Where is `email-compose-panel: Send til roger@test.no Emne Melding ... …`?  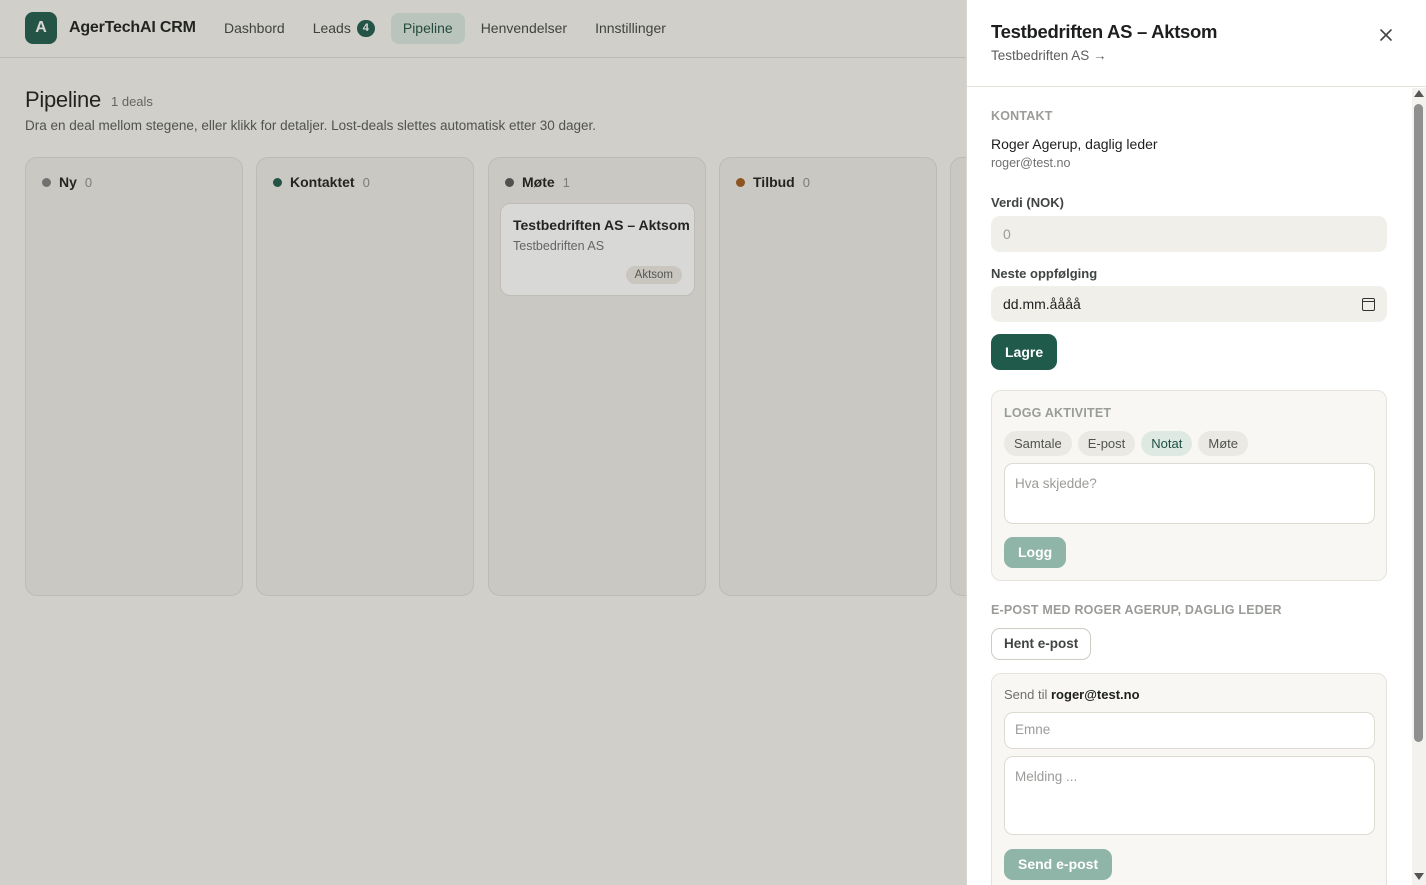
email-compose-panel: Send til roger@test.no Emne Melding ... … is located at coordinates (1189, 779).